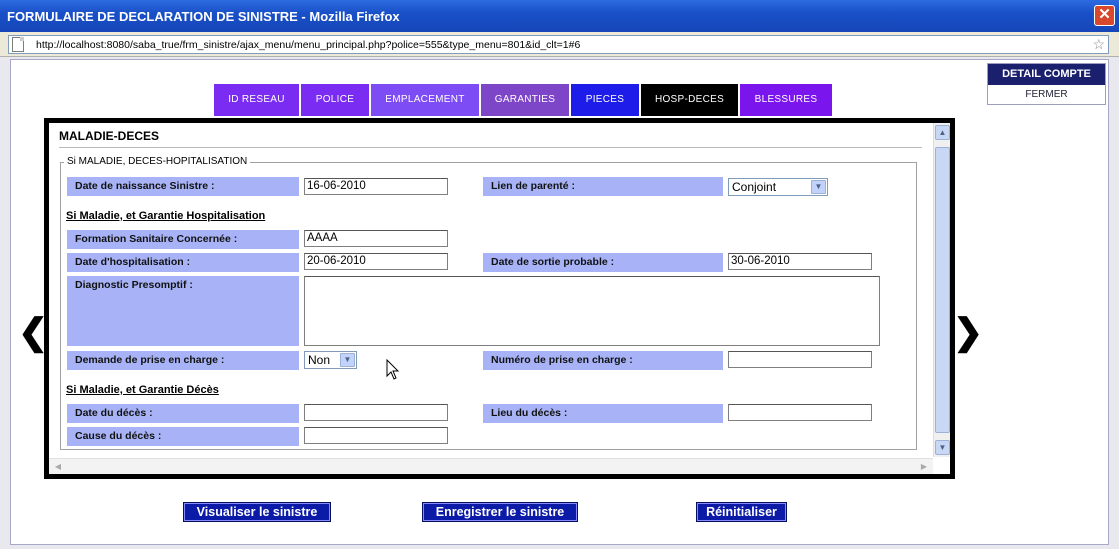 This screenshot has height=549, width=1119. What do you see at coordinates (786, 100) in the screenshot?
I see `tab-blessures: BLESSURES` at bounding box center [786, 100].